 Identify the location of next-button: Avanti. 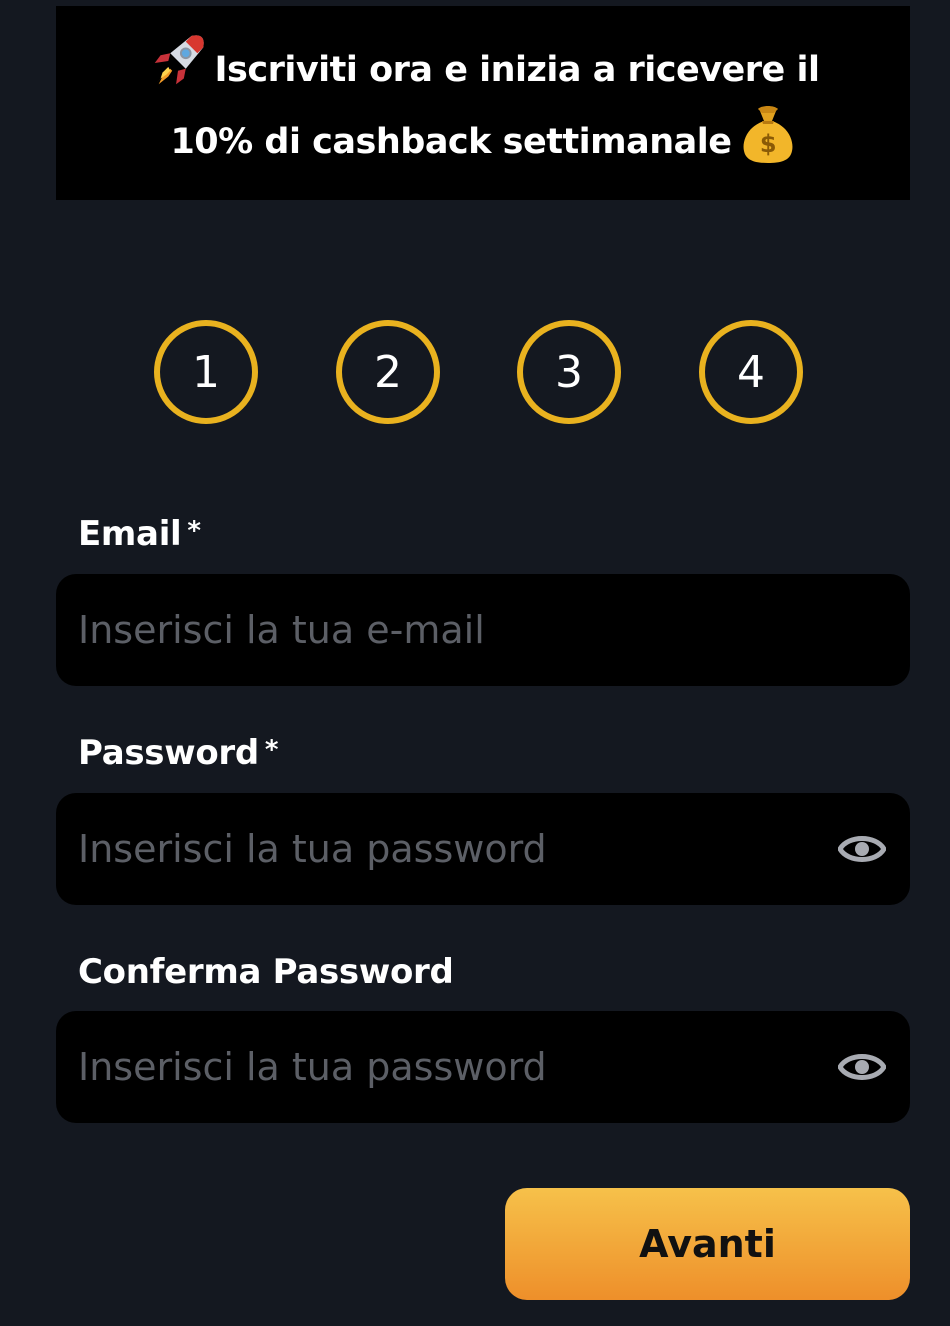
(707, 1244).